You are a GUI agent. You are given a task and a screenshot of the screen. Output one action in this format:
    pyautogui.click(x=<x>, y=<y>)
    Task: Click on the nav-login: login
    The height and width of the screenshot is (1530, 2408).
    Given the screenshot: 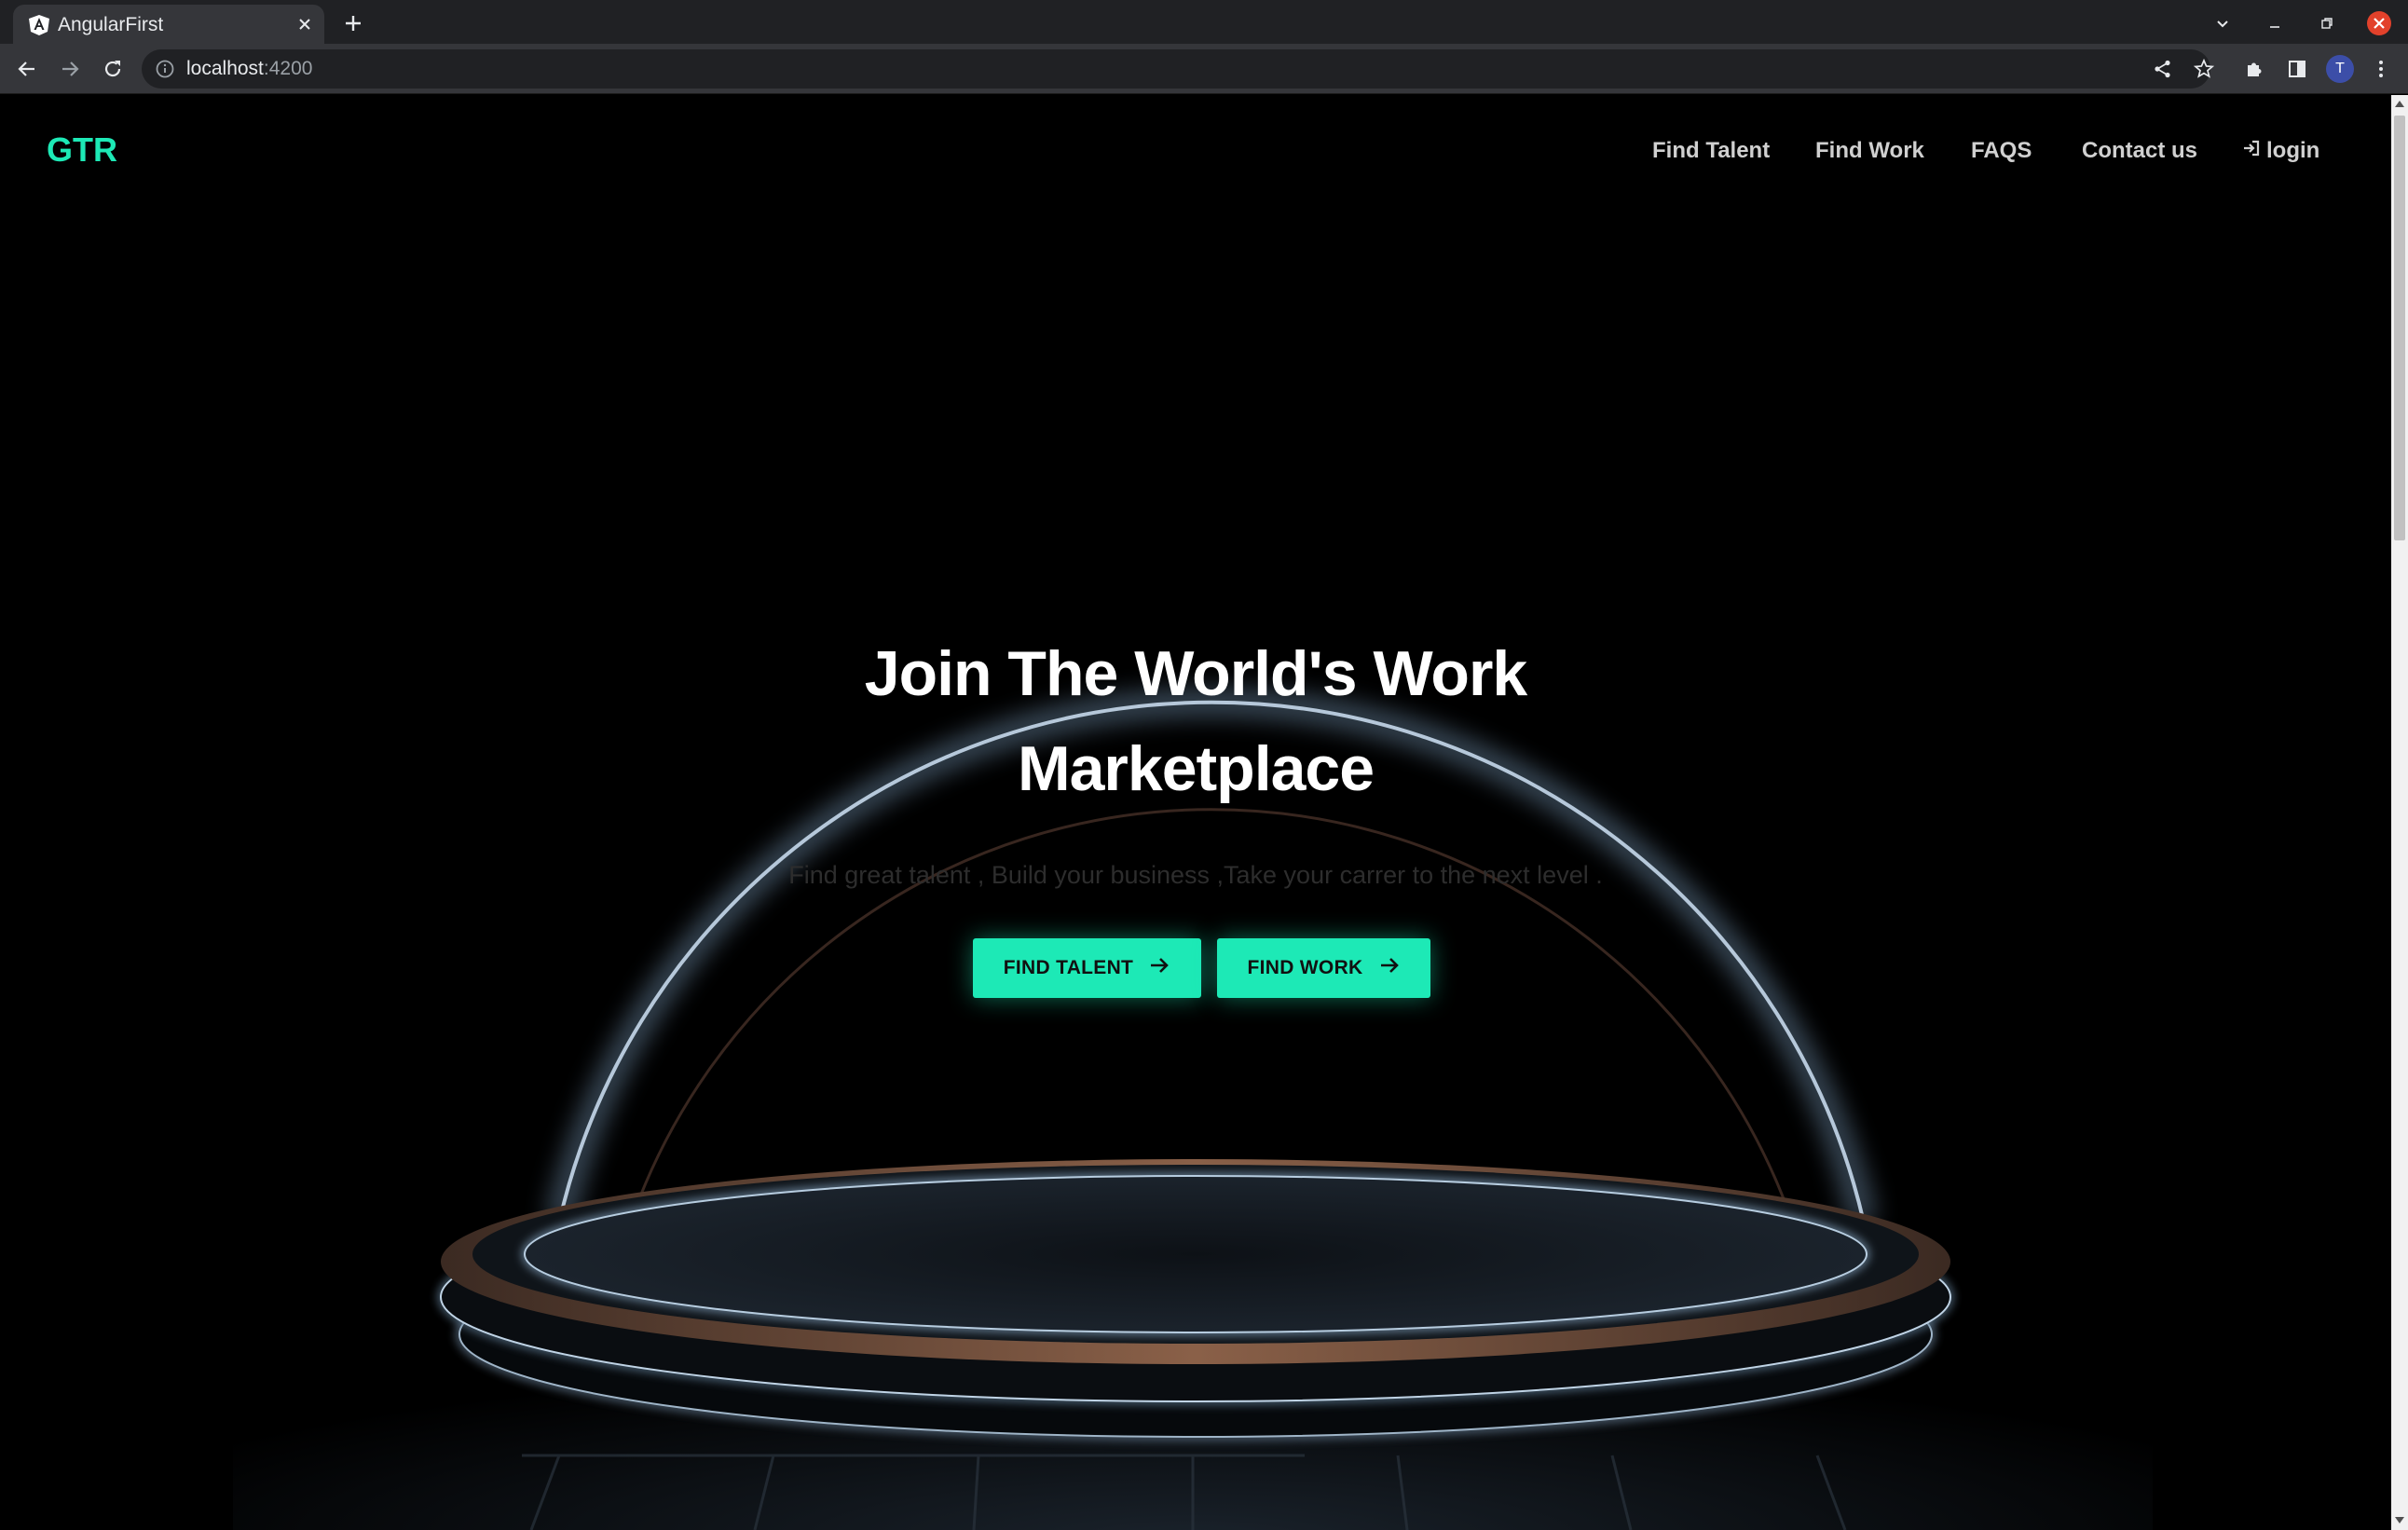 What is the action you would take?
    pyautogui.click(x=2280, y=151)
    